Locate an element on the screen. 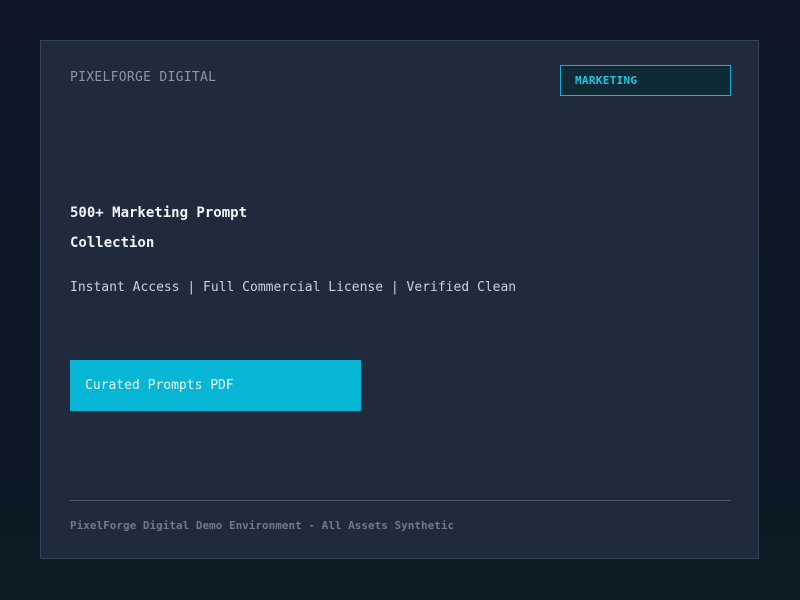  footer-divider is located at coordinates (400, 500).